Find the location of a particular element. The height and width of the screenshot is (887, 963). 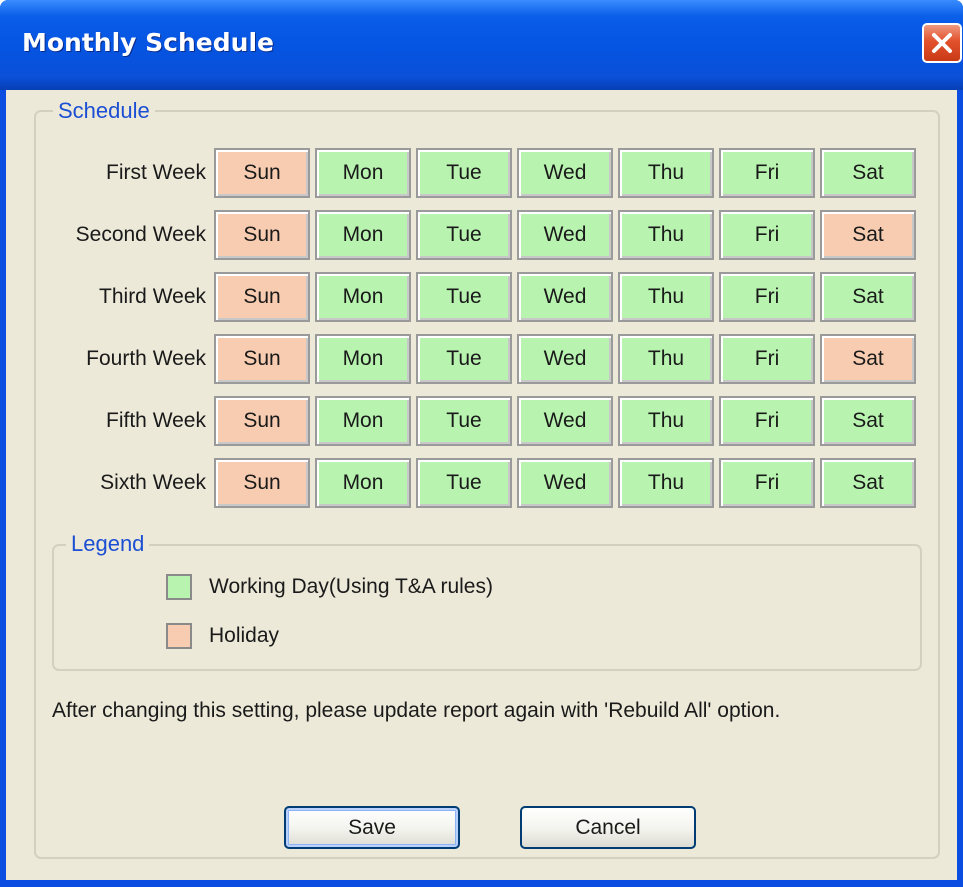

legend-group is located at coordinates (487, 607).